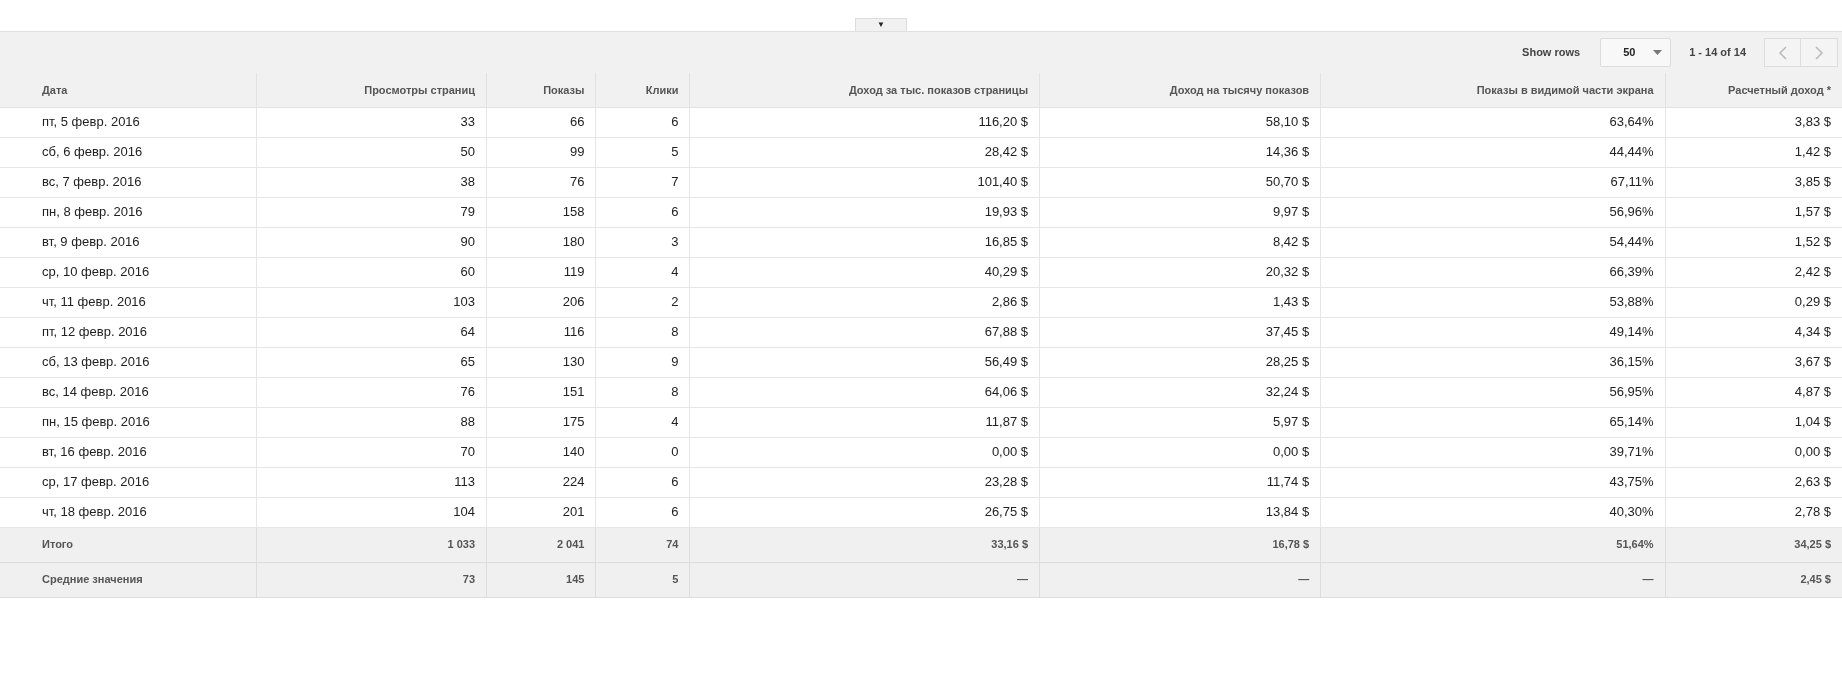 The height and width of the screenshot is (674, 1842). What do you see at coordinates (128, 482) in the screenshot?
I see `table-cell: ср, 17 февр. 2016` at bounding box center [128, 482].